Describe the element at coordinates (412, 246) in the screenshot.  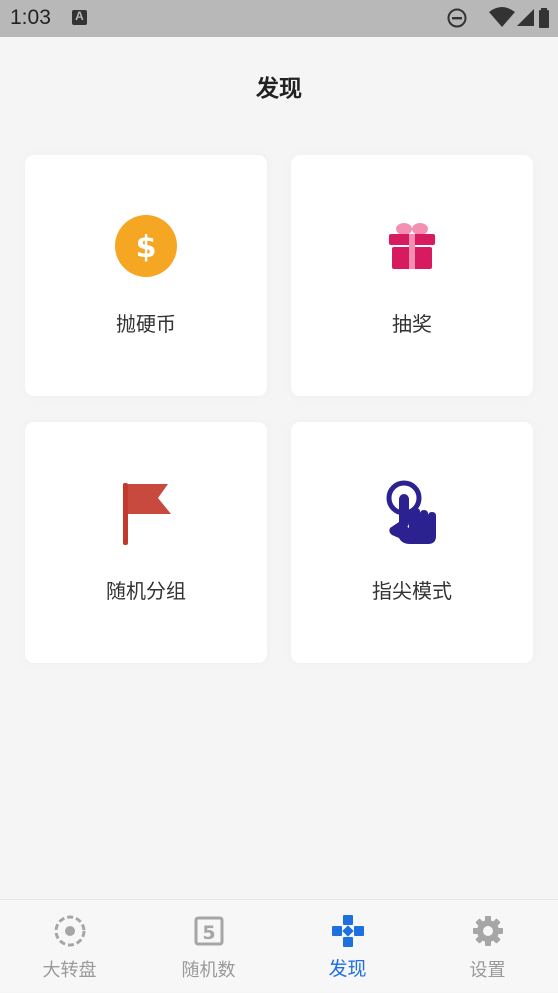
I see `gift-icon` at that location.